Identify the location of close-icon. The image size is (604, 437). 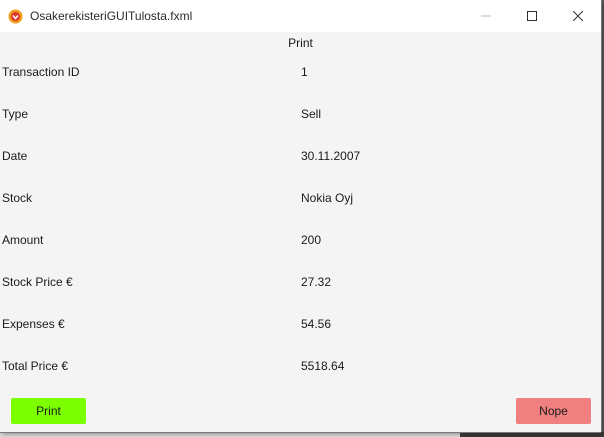
(578, 16).